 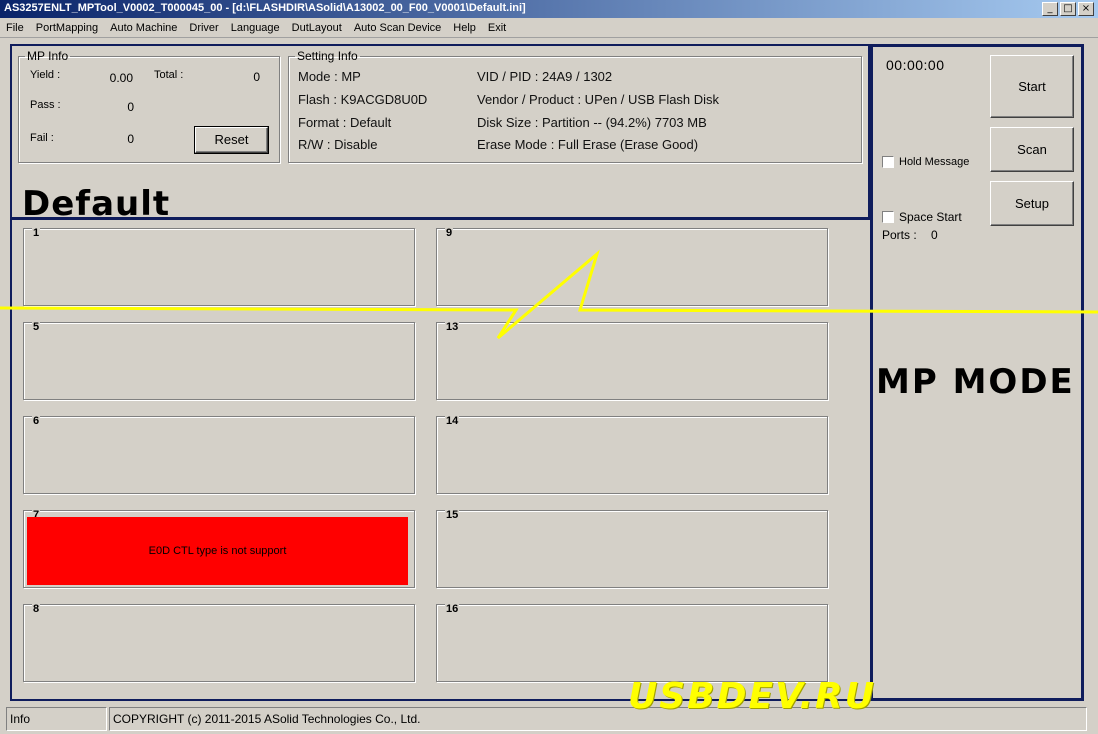 I want to click on hold-message-option: Hold Message, so click(x=925, y=162).